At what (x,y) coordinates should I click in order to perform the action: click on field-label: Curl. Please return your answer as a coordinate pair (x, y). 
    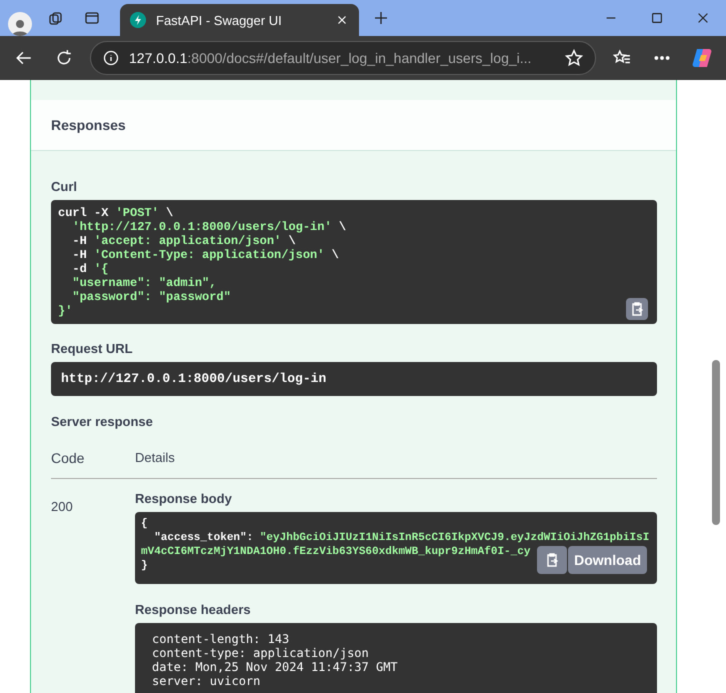
    Looking at the image, I should click on (64, 186).